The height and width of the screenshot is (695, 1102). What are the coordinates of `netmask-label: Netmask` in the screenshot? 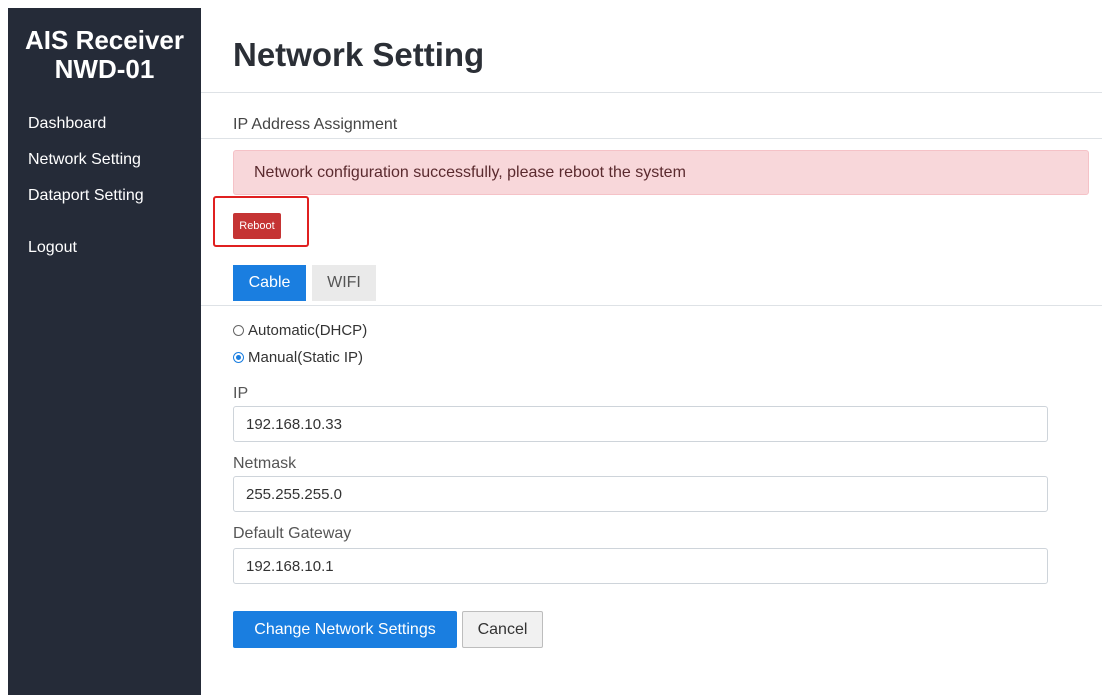 It's located at (265, 463).